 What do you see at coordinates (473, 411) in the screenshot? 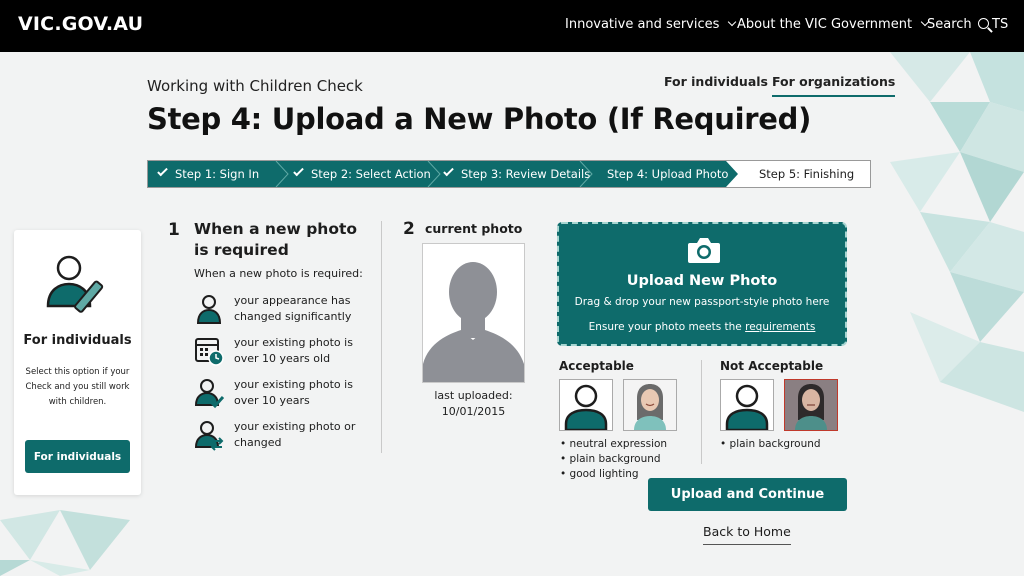
I see `last-uploaded-date: 10/01/2015` at bounding box center [473, 411].